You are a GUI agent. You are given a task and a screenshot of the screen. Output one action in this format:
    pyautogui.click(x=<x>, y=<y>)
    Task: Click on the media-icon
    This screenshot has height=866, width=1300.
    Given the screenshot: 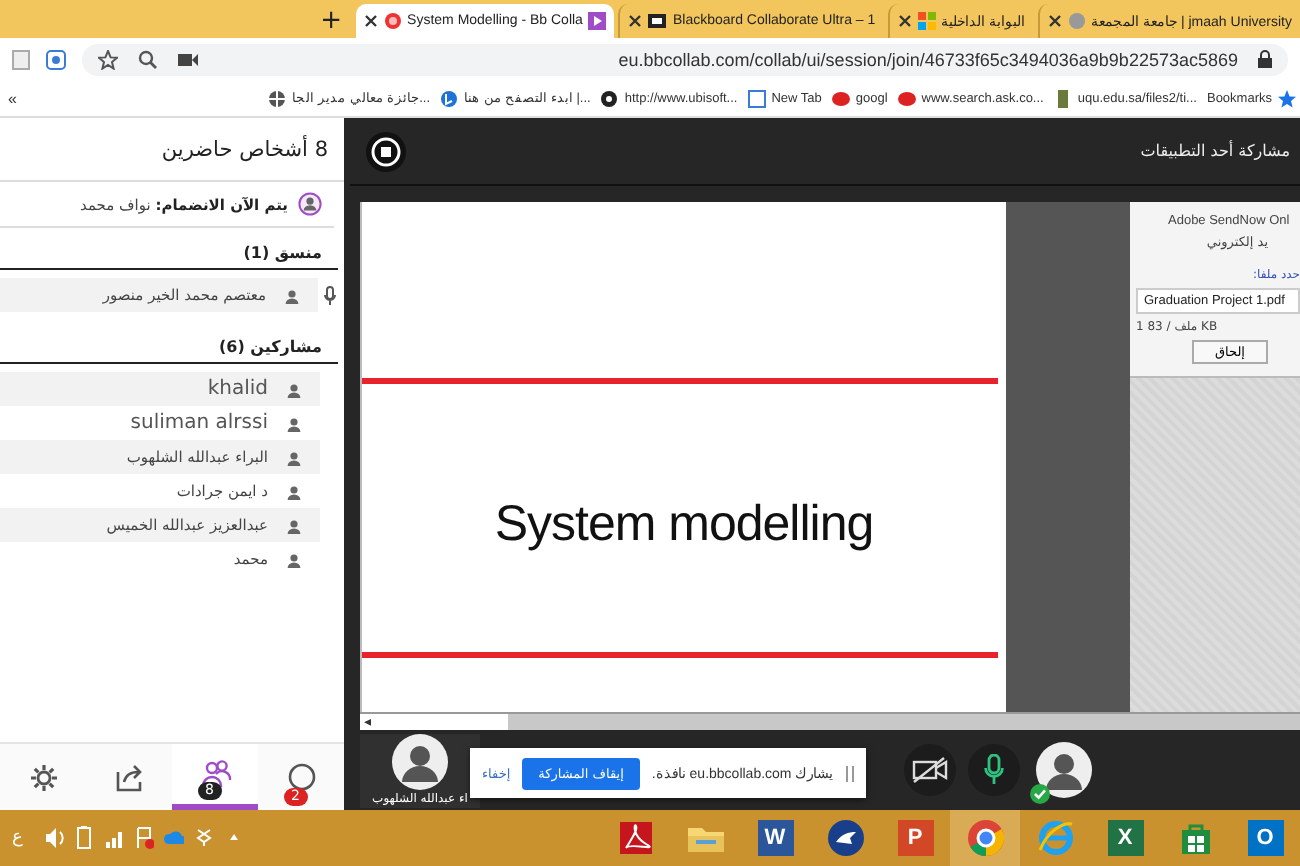 What is the action you would take?
    pyautogui.click(x=597, y=21)
    